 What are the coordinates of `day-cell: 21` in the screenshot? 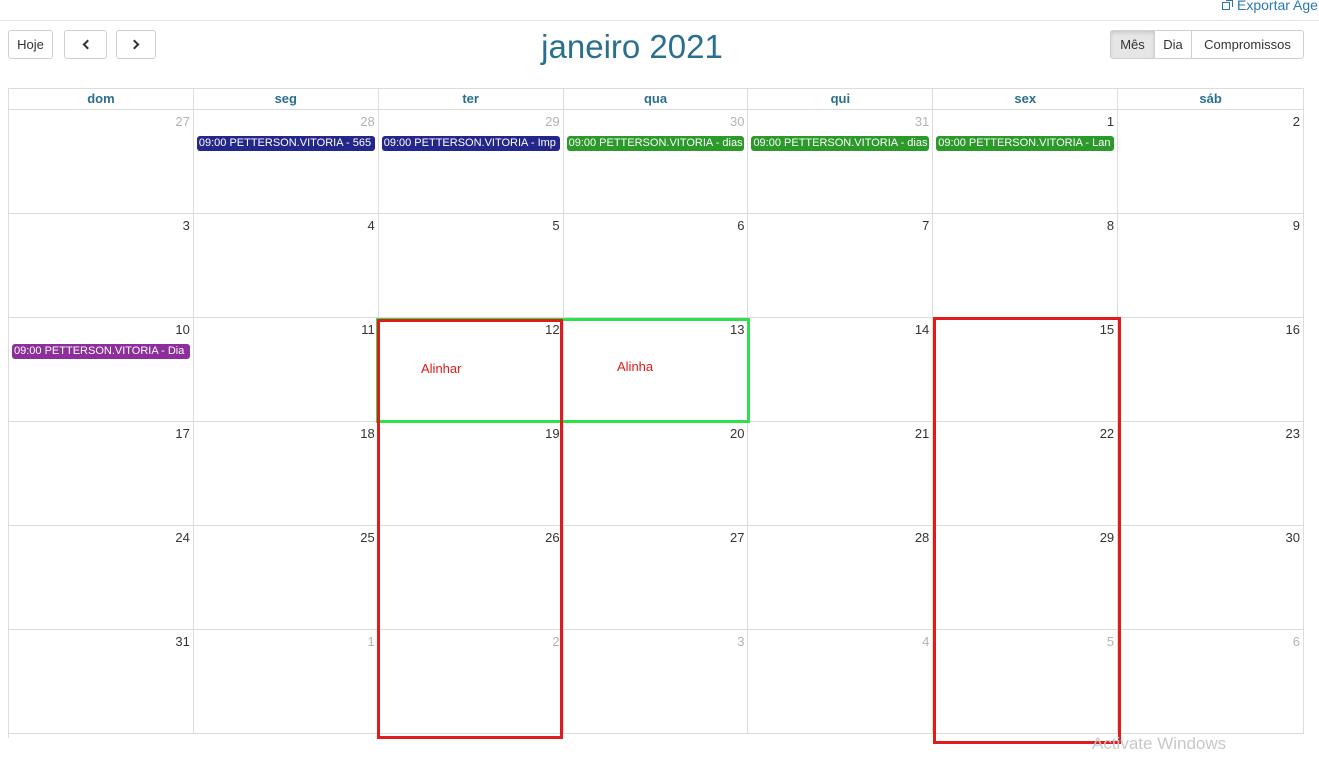 It's located at (841, 474).